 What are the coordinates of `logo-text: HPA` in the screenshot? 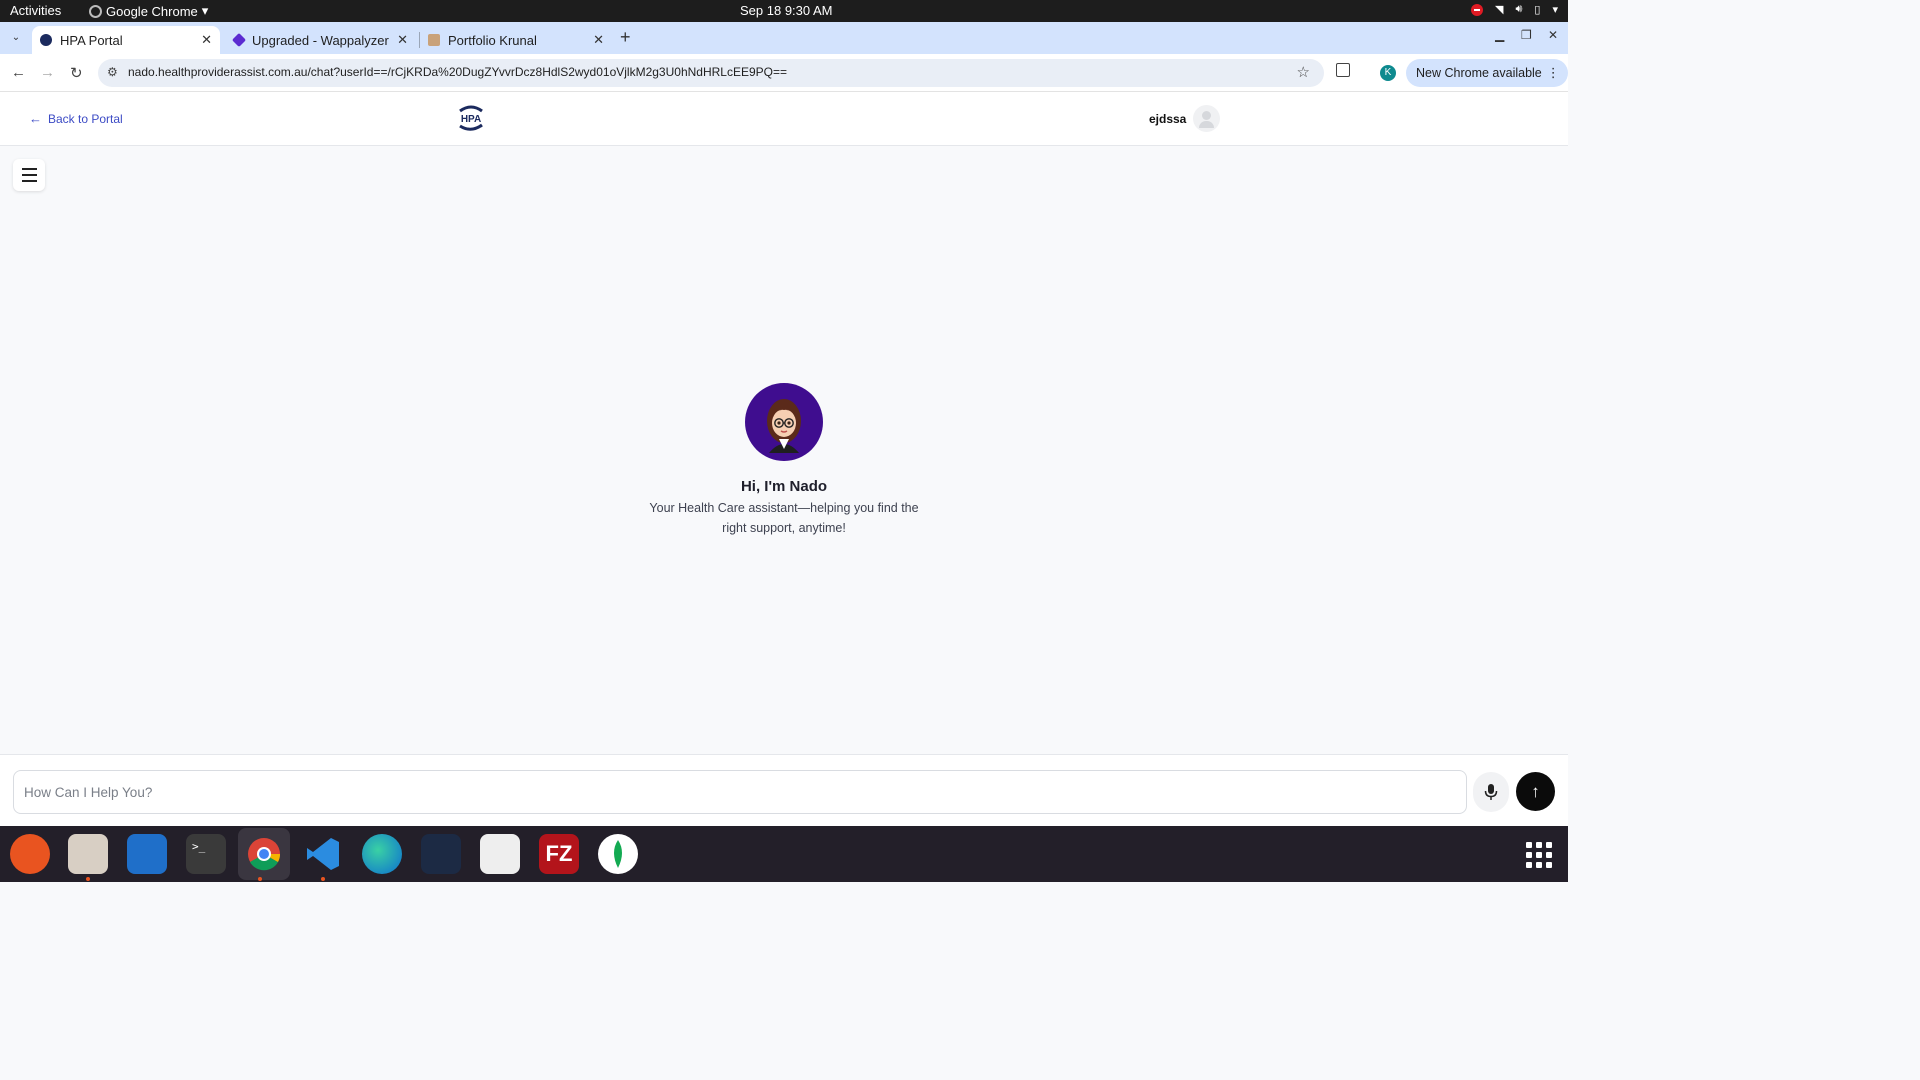 It's located at (471, 119).